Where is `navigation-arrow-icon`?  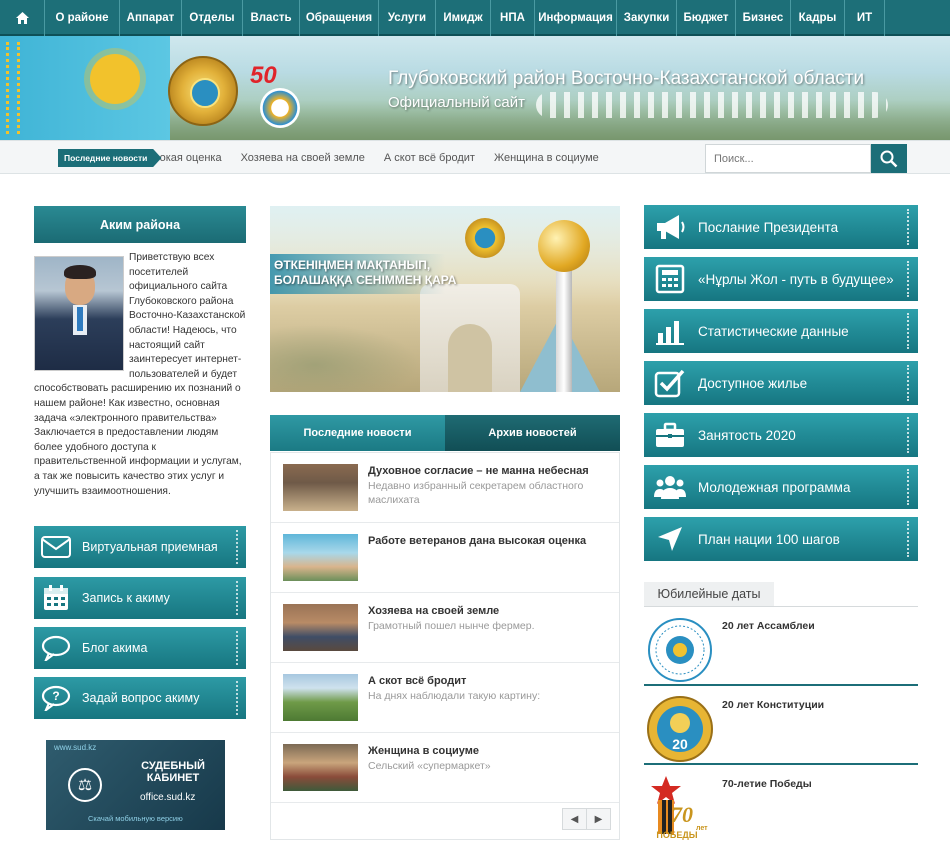 navigation-arrow-icon is located at coordinates (670, 539).